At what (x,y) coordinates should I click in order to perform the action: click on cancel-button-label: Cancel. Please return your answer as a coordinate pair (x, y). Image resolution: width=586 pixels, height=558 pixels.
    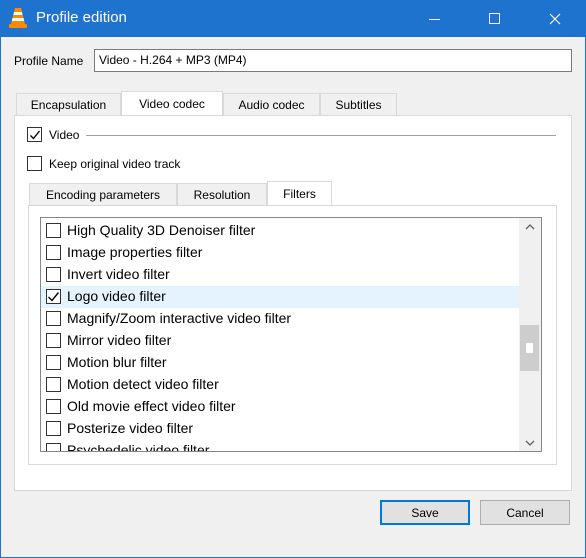
    Looking at the image, I should click on (525, 512).